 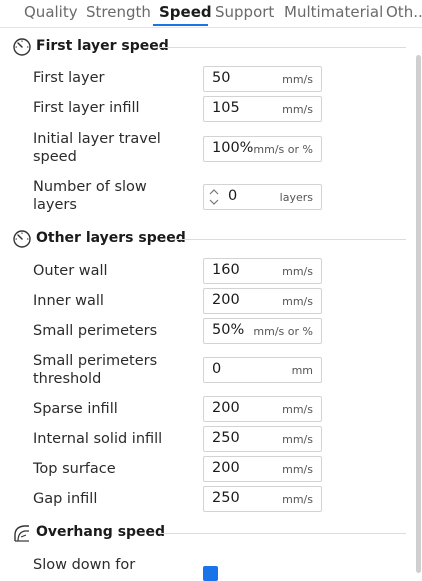 I want to click on field-value: 160, so click(x=226, y=270).